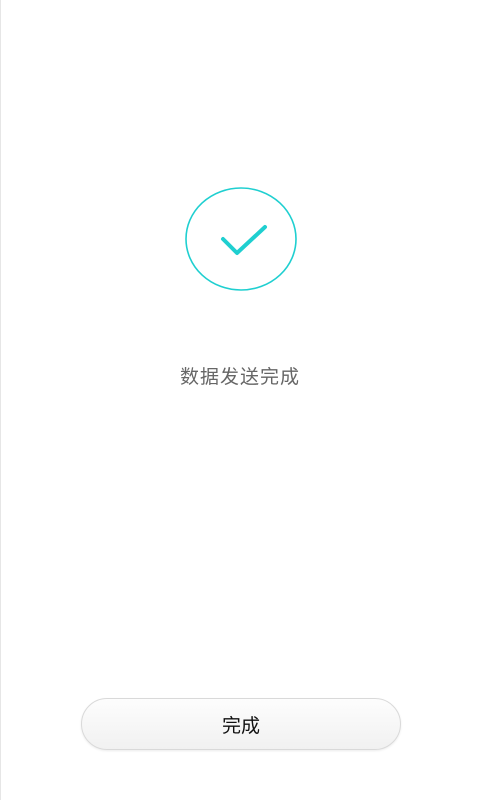 Image resolution: width=480 pixels, height=800 pixels. Describe the element at coordinates (241, 724) in the screenshot. I see `done-button: 完成` at that location.